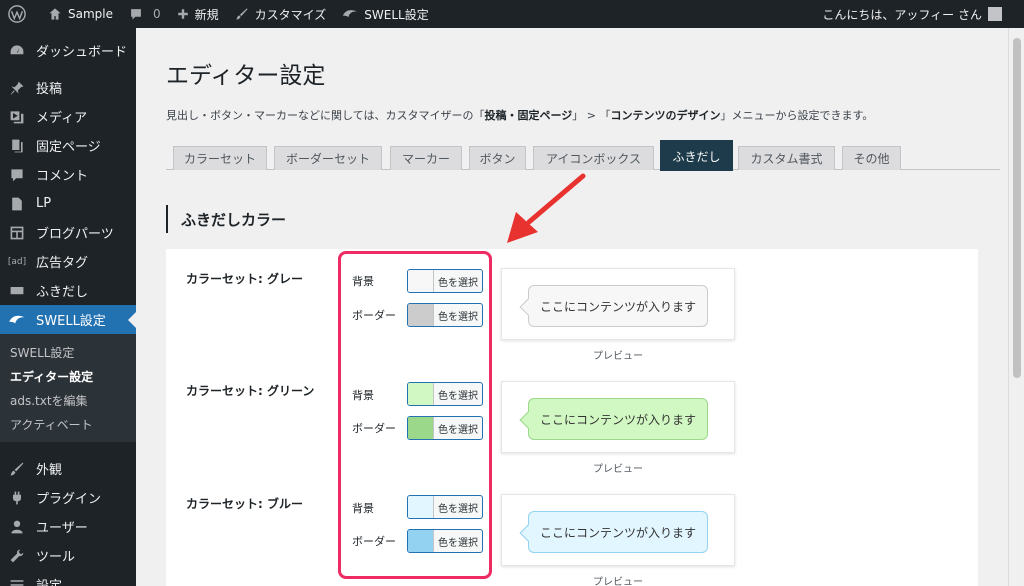 This screenshot has height=586, width=1024. Describe the element at coordinates (68, 174) in the screenshot. I see `sidebar-item-comments: コメント` at that location.